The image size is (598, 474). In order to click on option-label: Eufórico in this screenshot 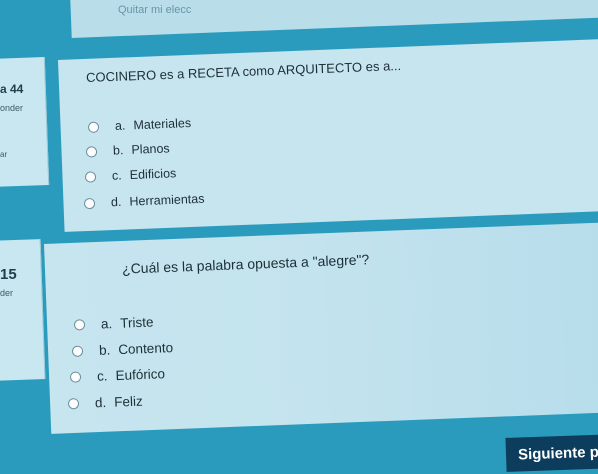, I will do `click(140, 375)`.